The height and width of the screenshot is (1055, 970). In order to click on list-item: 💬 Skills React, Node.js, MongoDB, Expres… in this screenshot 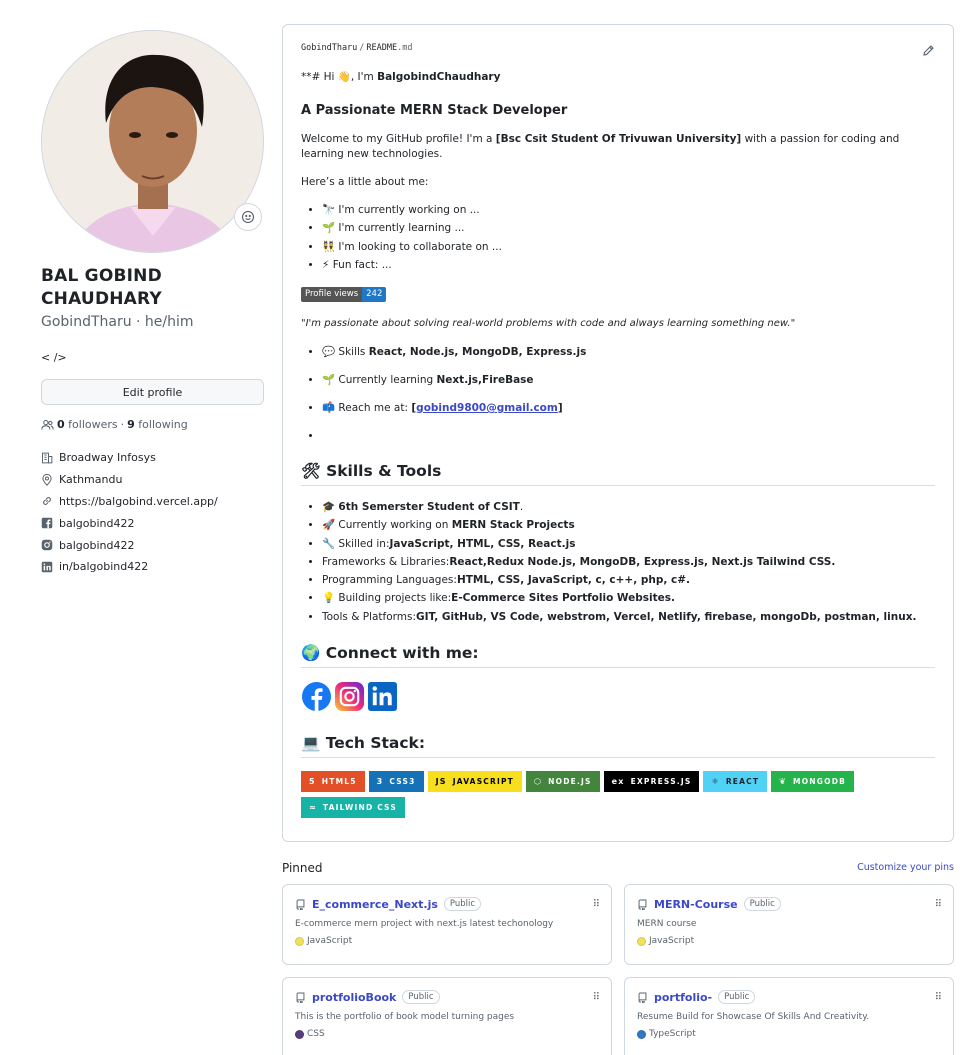, I will do `click(628, 352)`.